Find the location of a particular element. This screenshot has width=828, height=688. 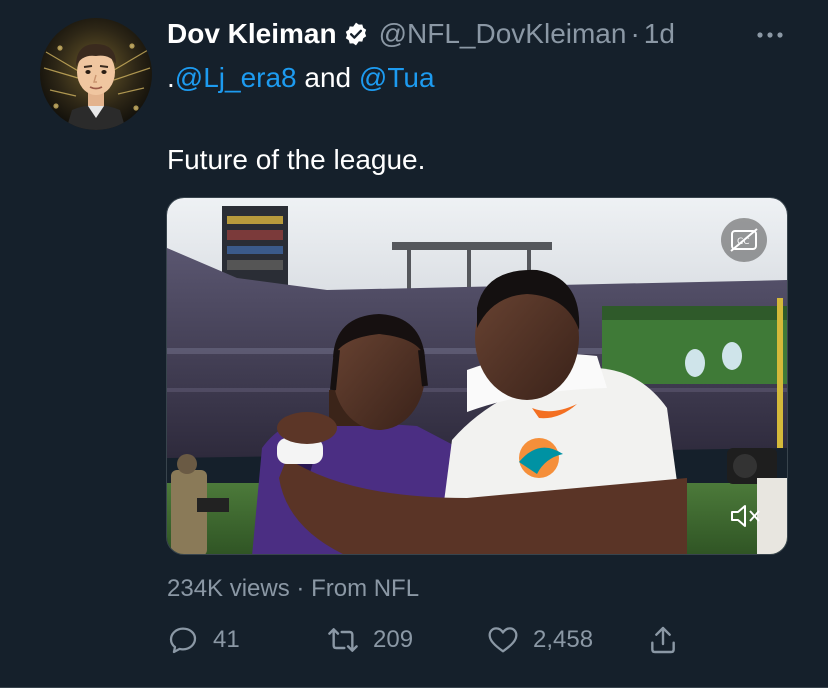

share-icon is located at coordinates (663, 640).